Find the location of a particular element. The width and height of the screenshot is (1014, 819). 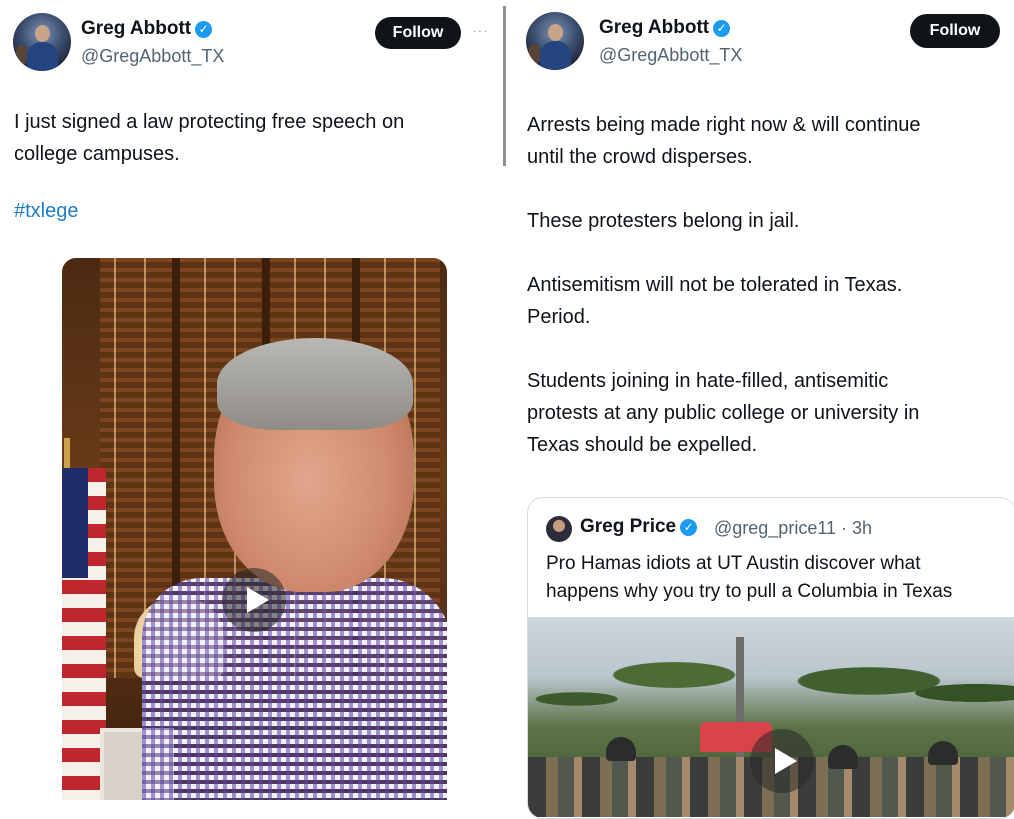

quoted-author-name-block: Greg Price ✓ is located at coordinates (639, 527).